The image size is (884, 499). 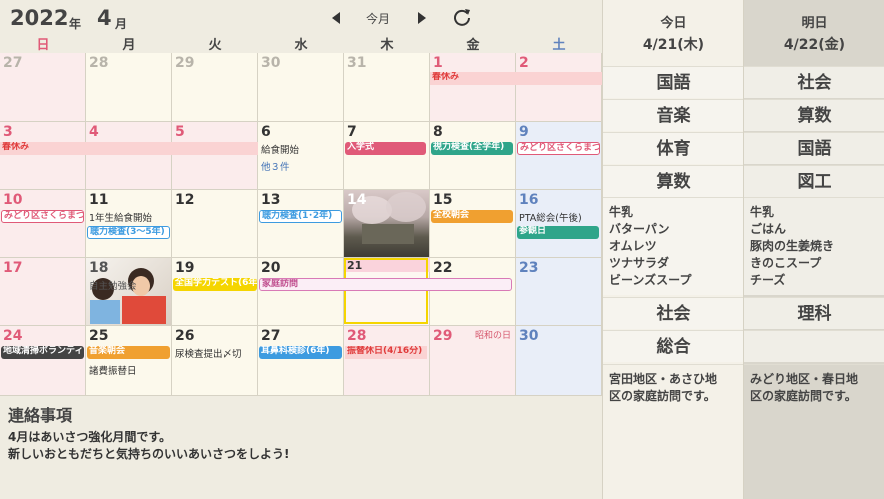 I want to click on current-month-button: 今月, so click(x=378, y=18).